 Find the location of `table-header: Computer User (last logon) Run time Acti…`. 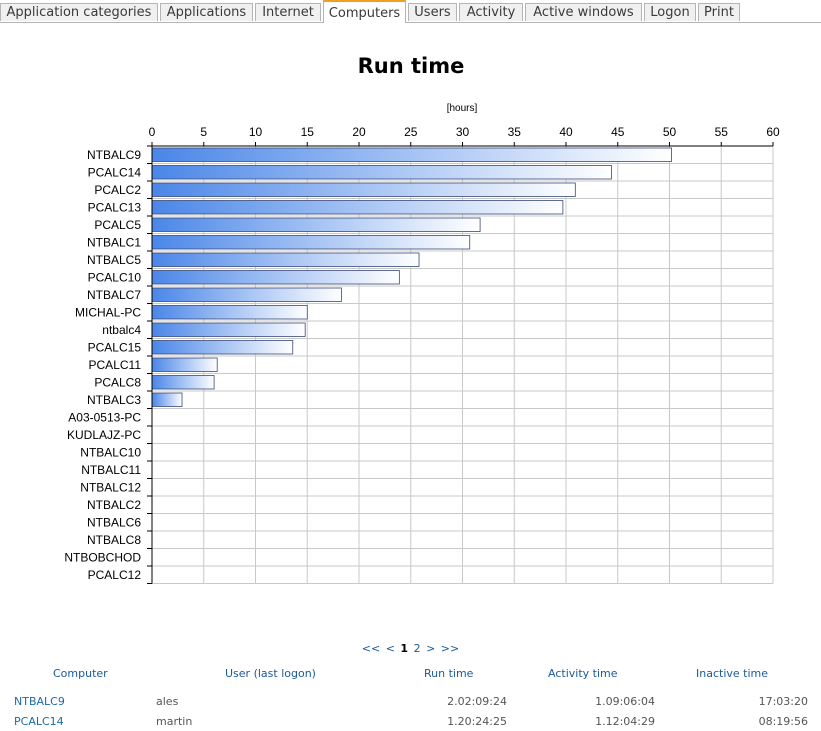

table-header: Computer User (last logon) Run time Acti… is located at coordinates (410, 675).